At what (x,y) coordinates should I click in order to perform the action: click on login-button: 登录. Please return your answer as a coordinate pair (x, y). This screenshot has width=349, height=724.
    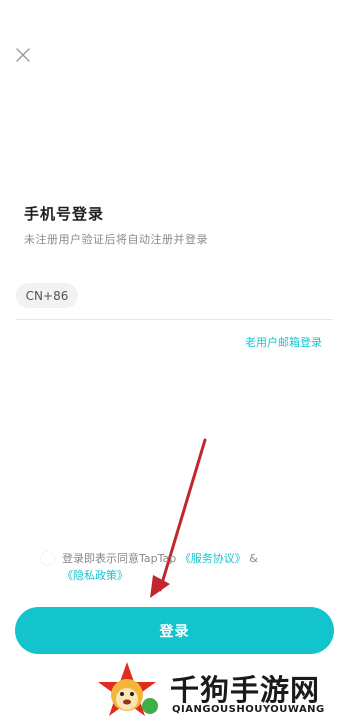
    Looking at the image, I should click on (174, 630).